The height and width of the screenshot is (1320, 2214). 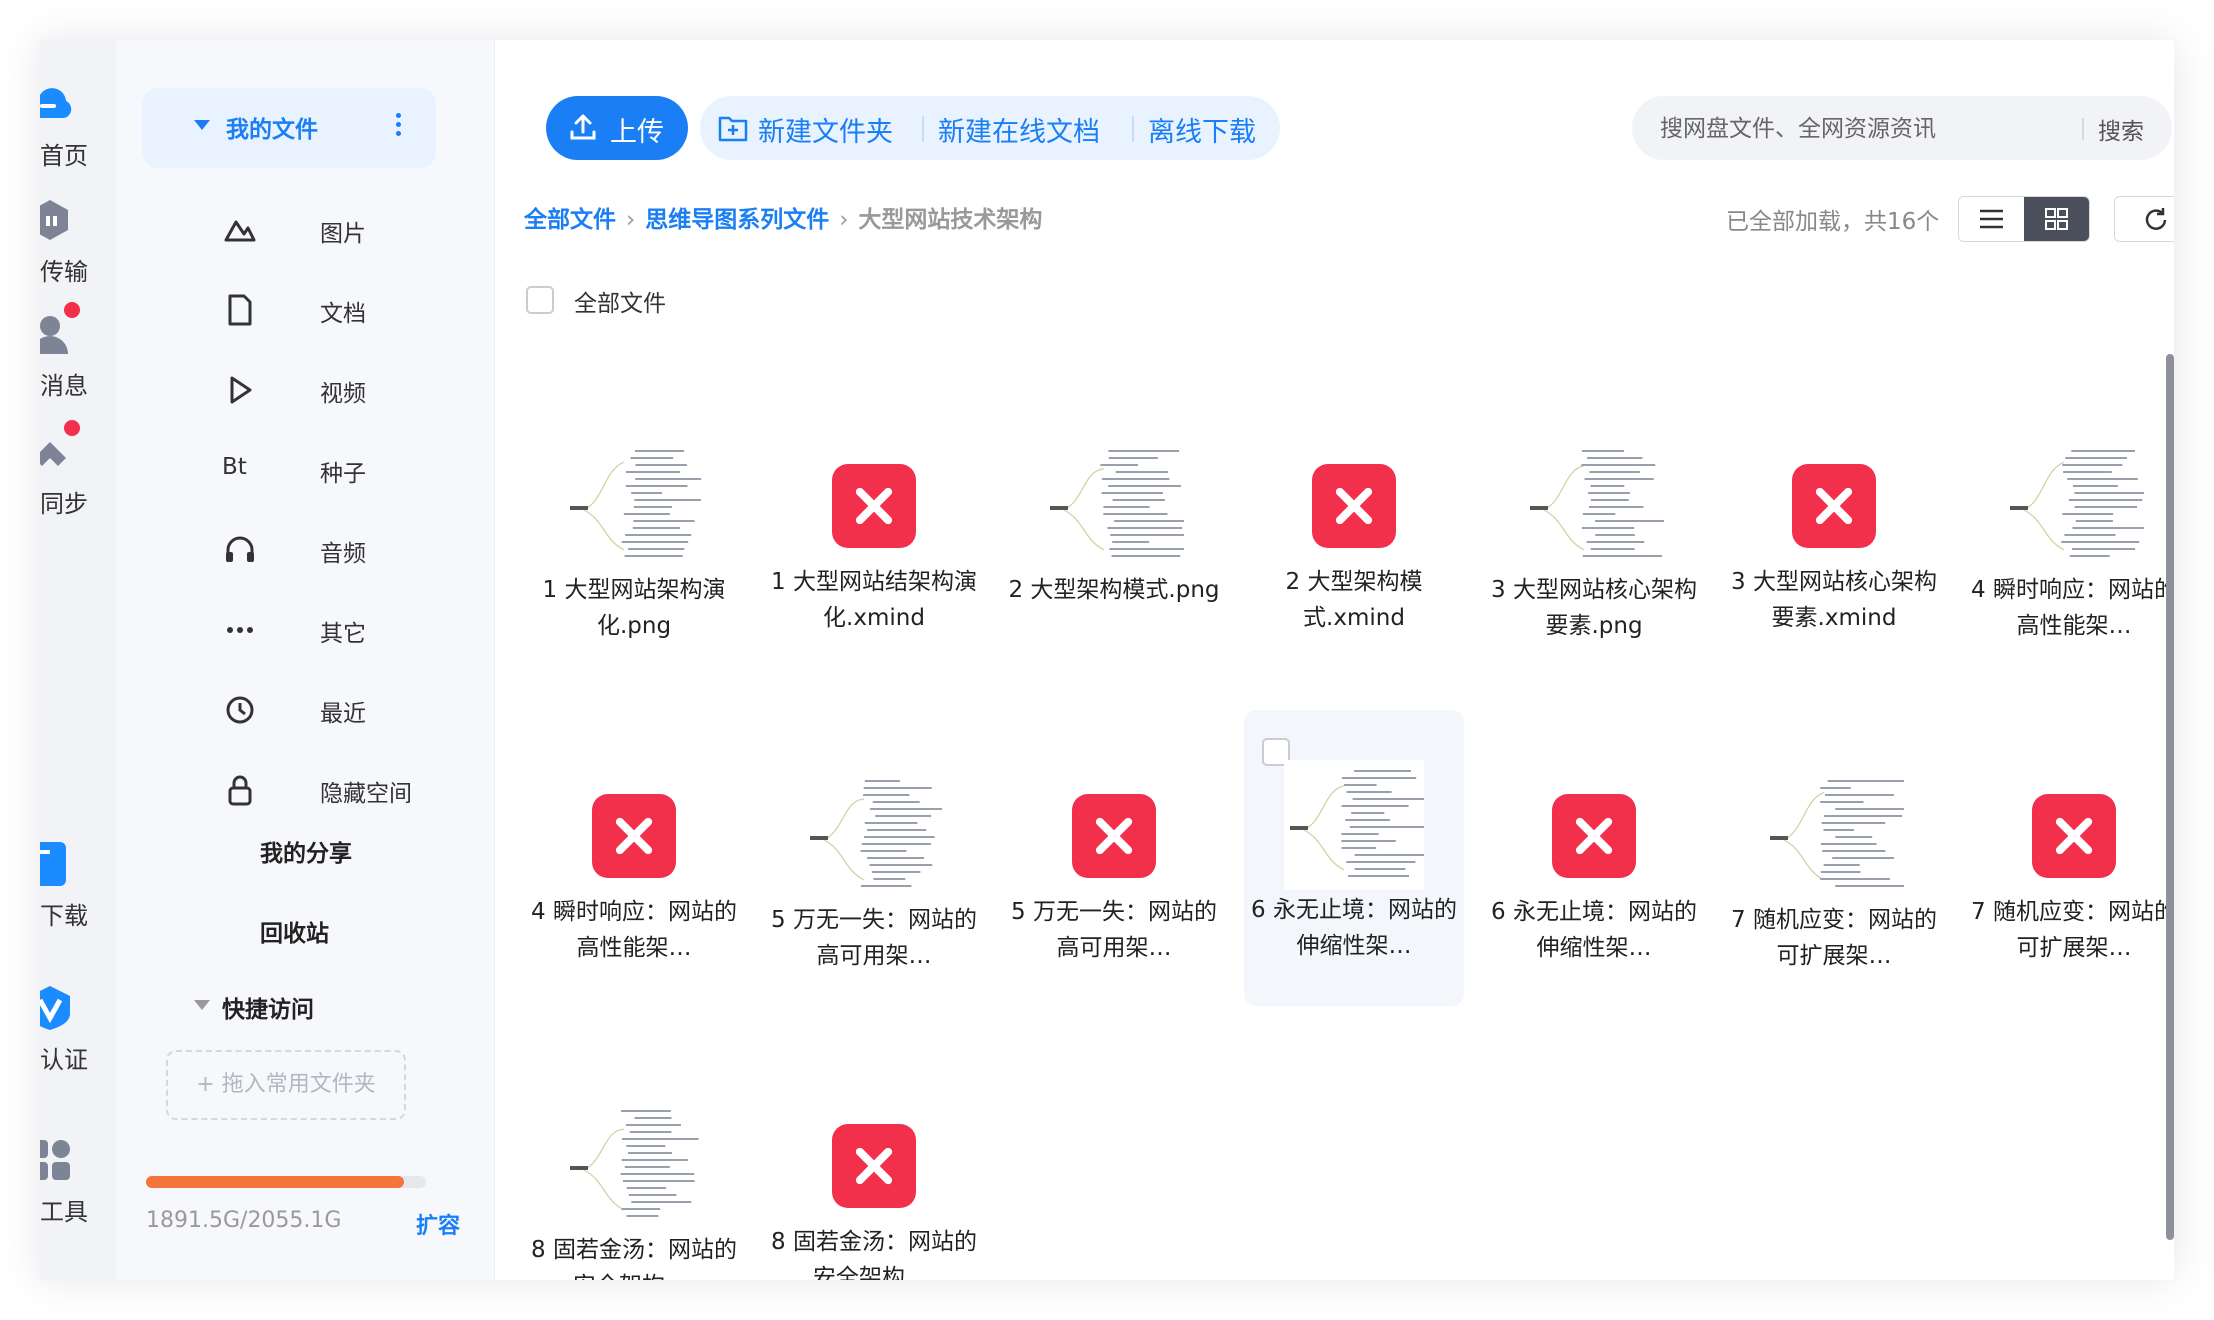 I want to click on sidebar-item-my-share: 我的分享, so click(x=306, y=851).